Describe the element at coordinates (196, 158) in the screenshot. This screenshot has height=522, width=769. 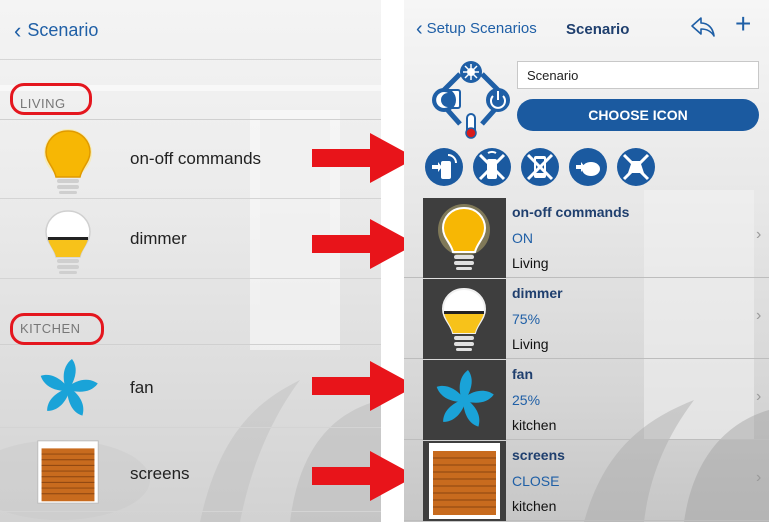
I see `list-item-label: on-off commands` at that location.